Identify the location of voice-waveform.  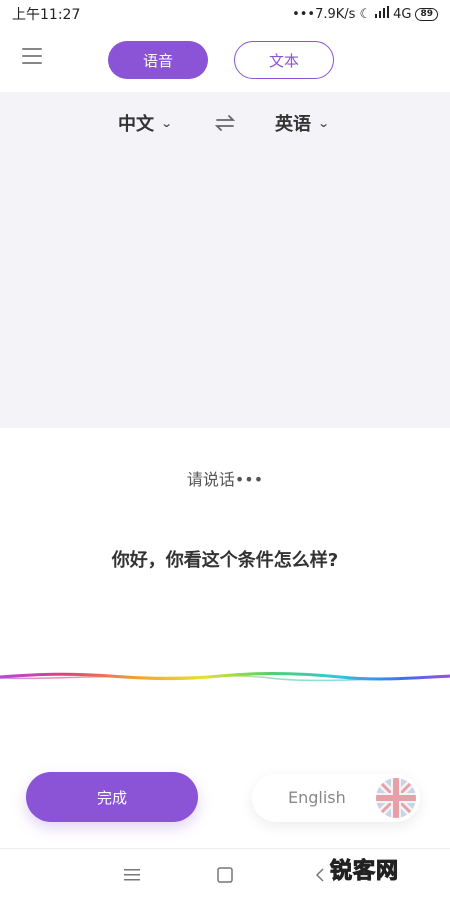
(225, 676).